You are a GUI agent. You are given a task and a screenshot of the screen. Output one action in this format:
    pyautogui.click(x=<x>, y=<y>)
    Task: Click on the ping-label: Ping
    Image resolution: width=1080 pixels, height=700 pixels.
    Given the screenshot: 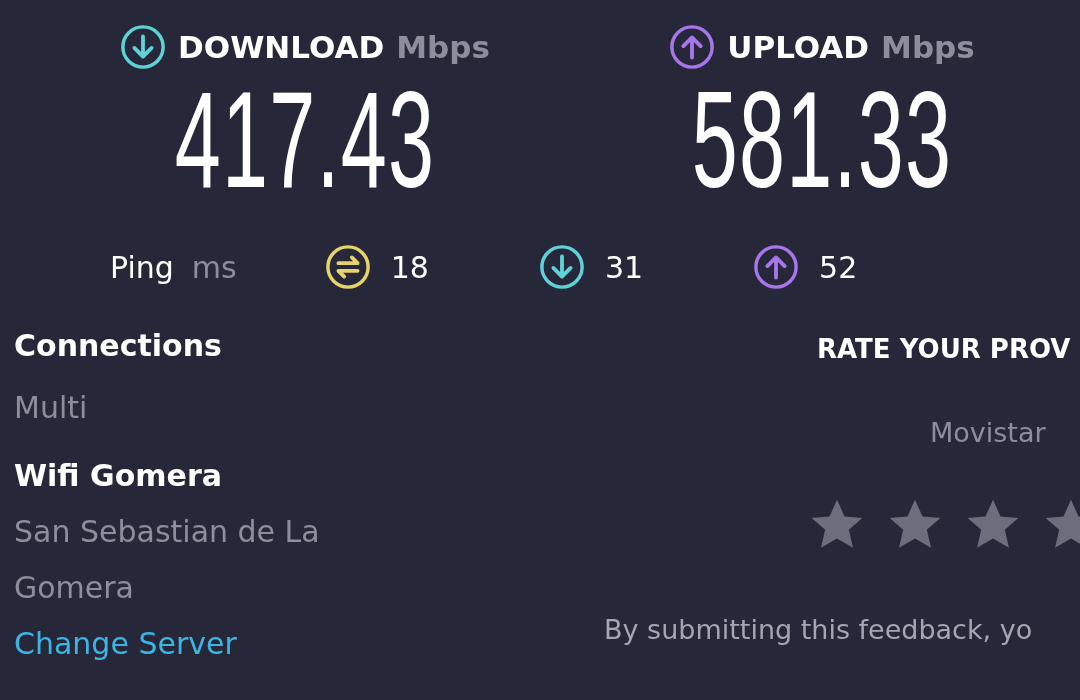 What is the action you would take?
    pyautogui.click(x=142, y=267)
    